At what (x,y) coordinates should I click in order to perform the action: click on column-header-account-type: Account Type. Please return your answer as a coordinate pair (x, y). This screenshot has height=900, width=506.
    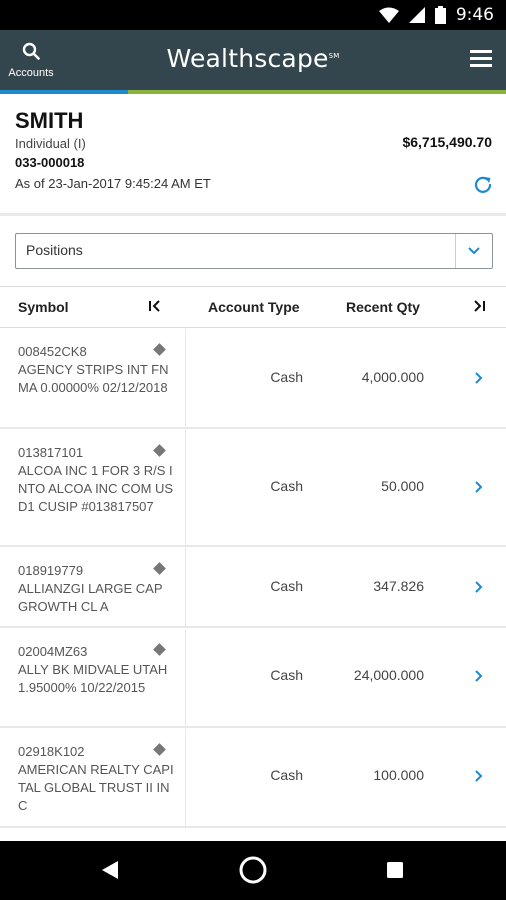
    Looking at the image, I should click on (254, 307).